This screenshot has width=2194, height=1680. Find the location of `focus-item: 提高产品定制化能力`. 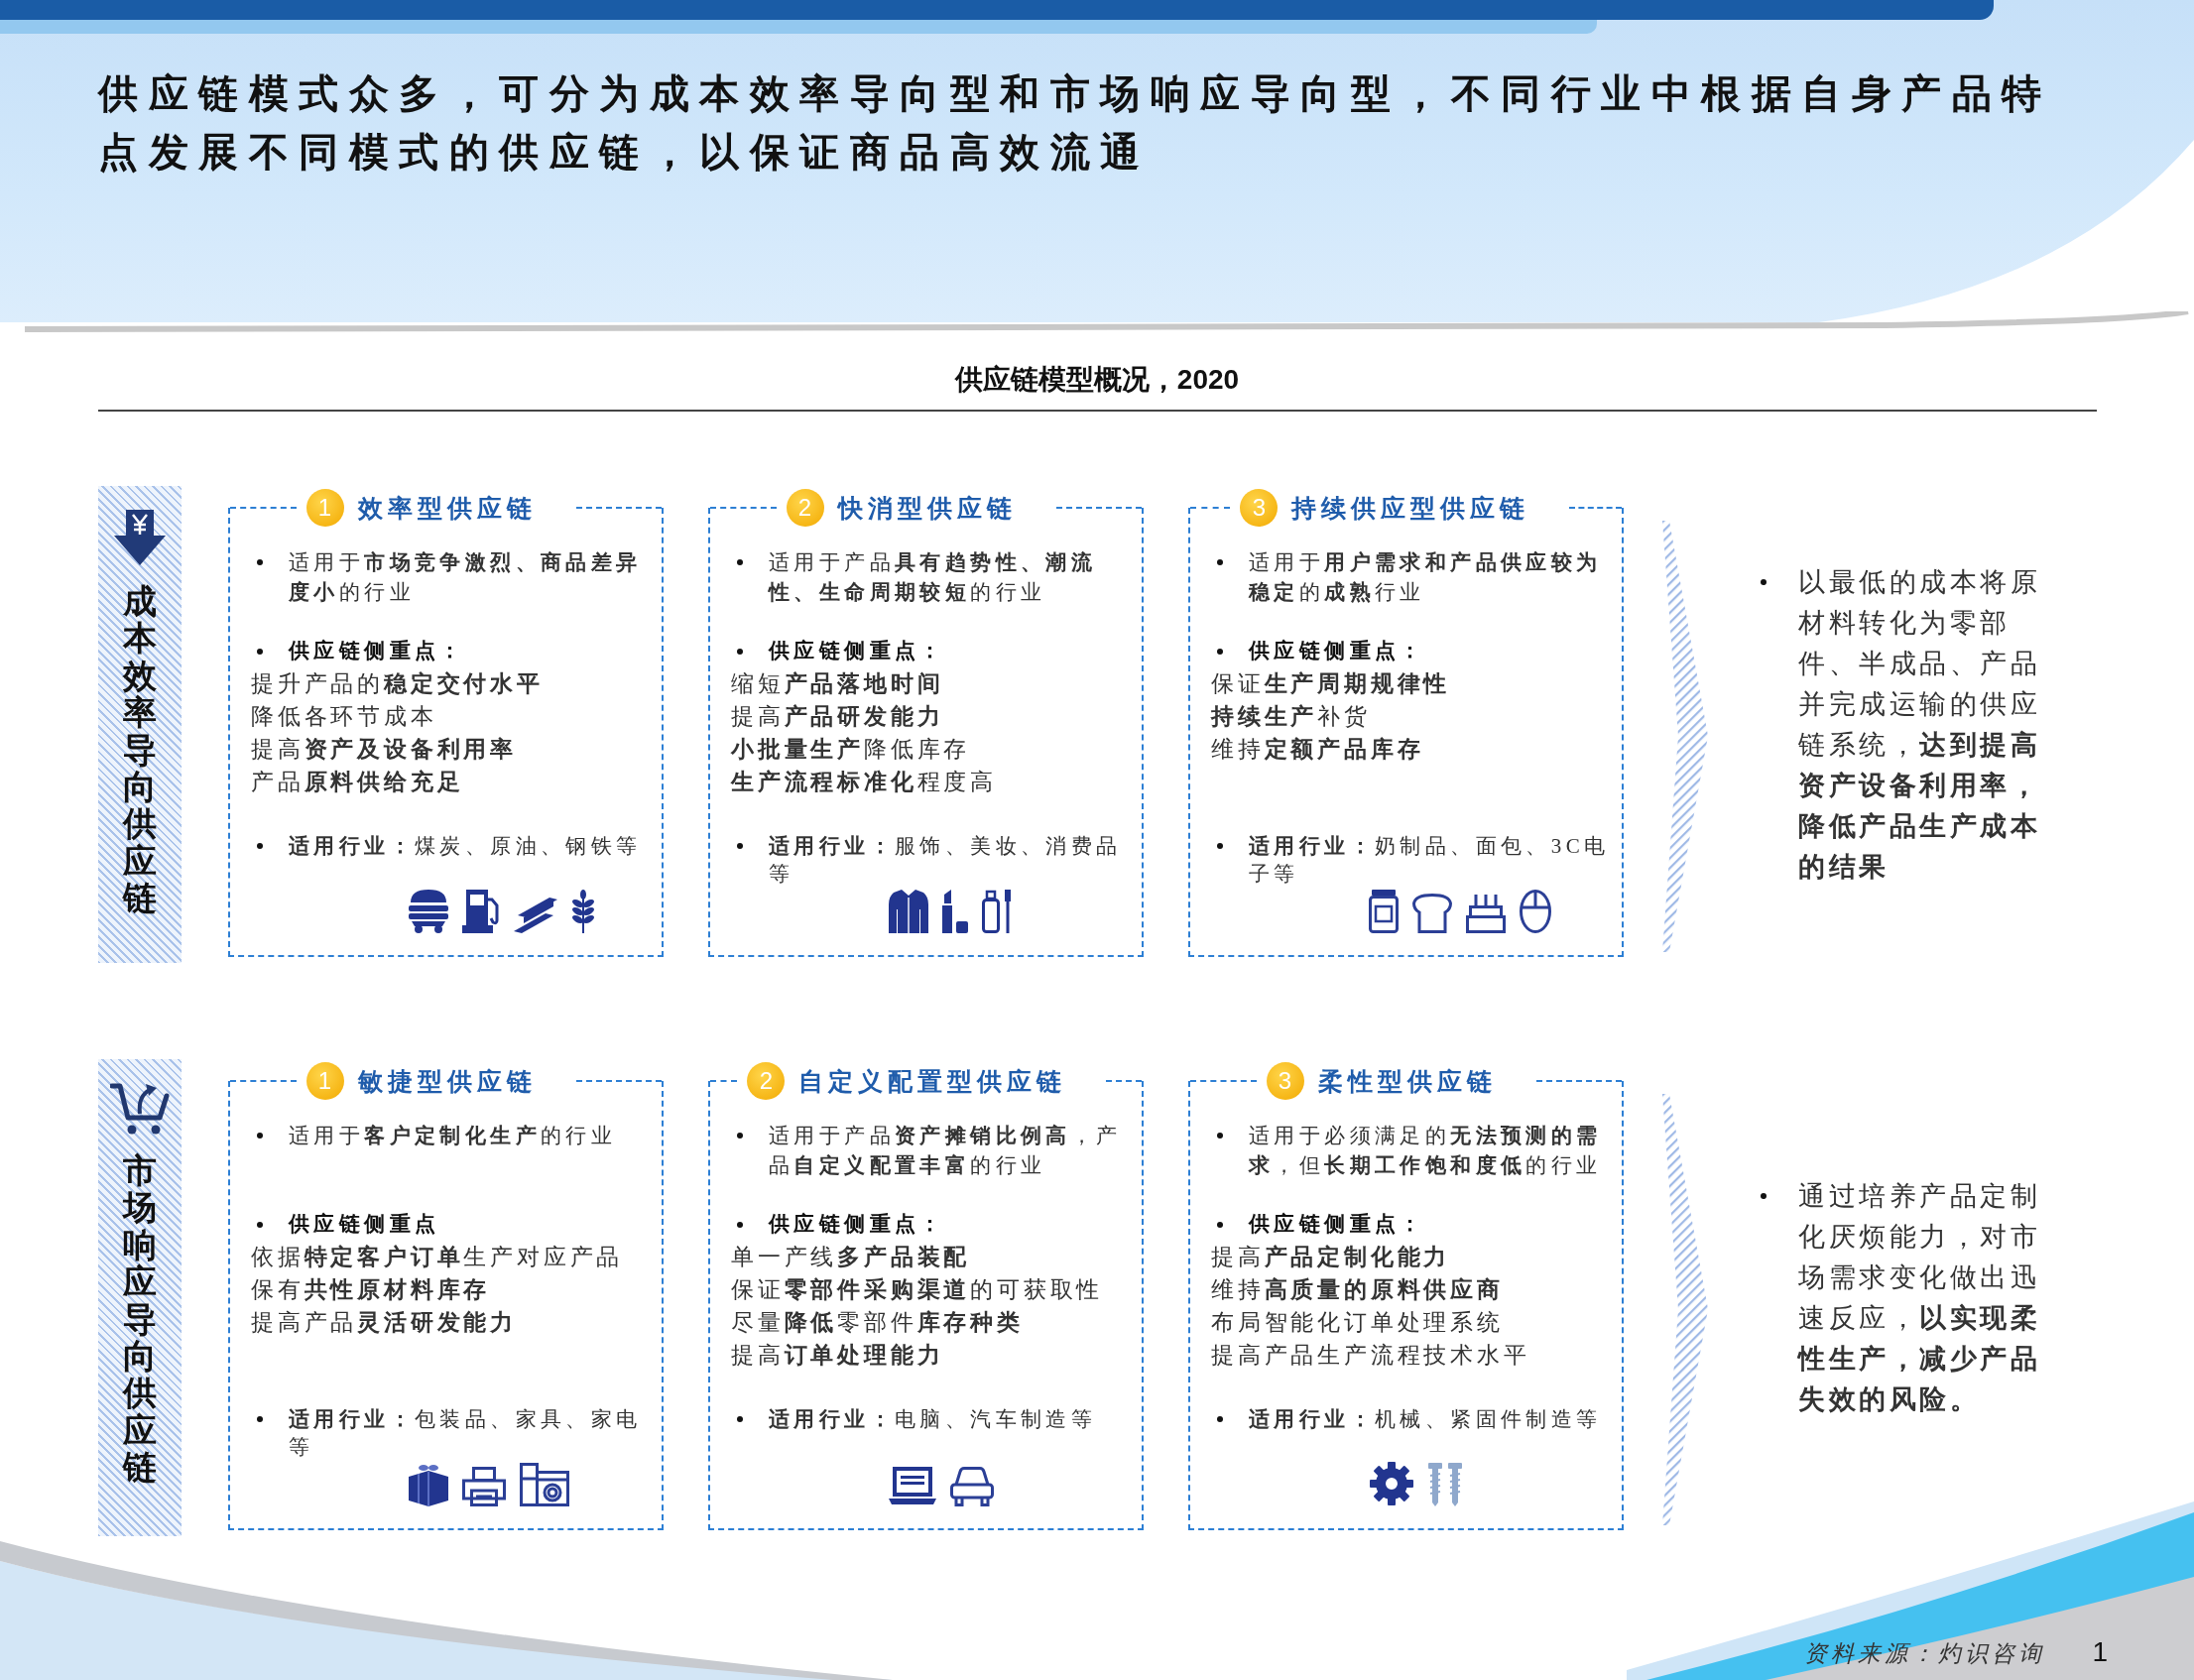

focus-item: 提高产品定制化能力 is located at coordinates (1331, 1257).